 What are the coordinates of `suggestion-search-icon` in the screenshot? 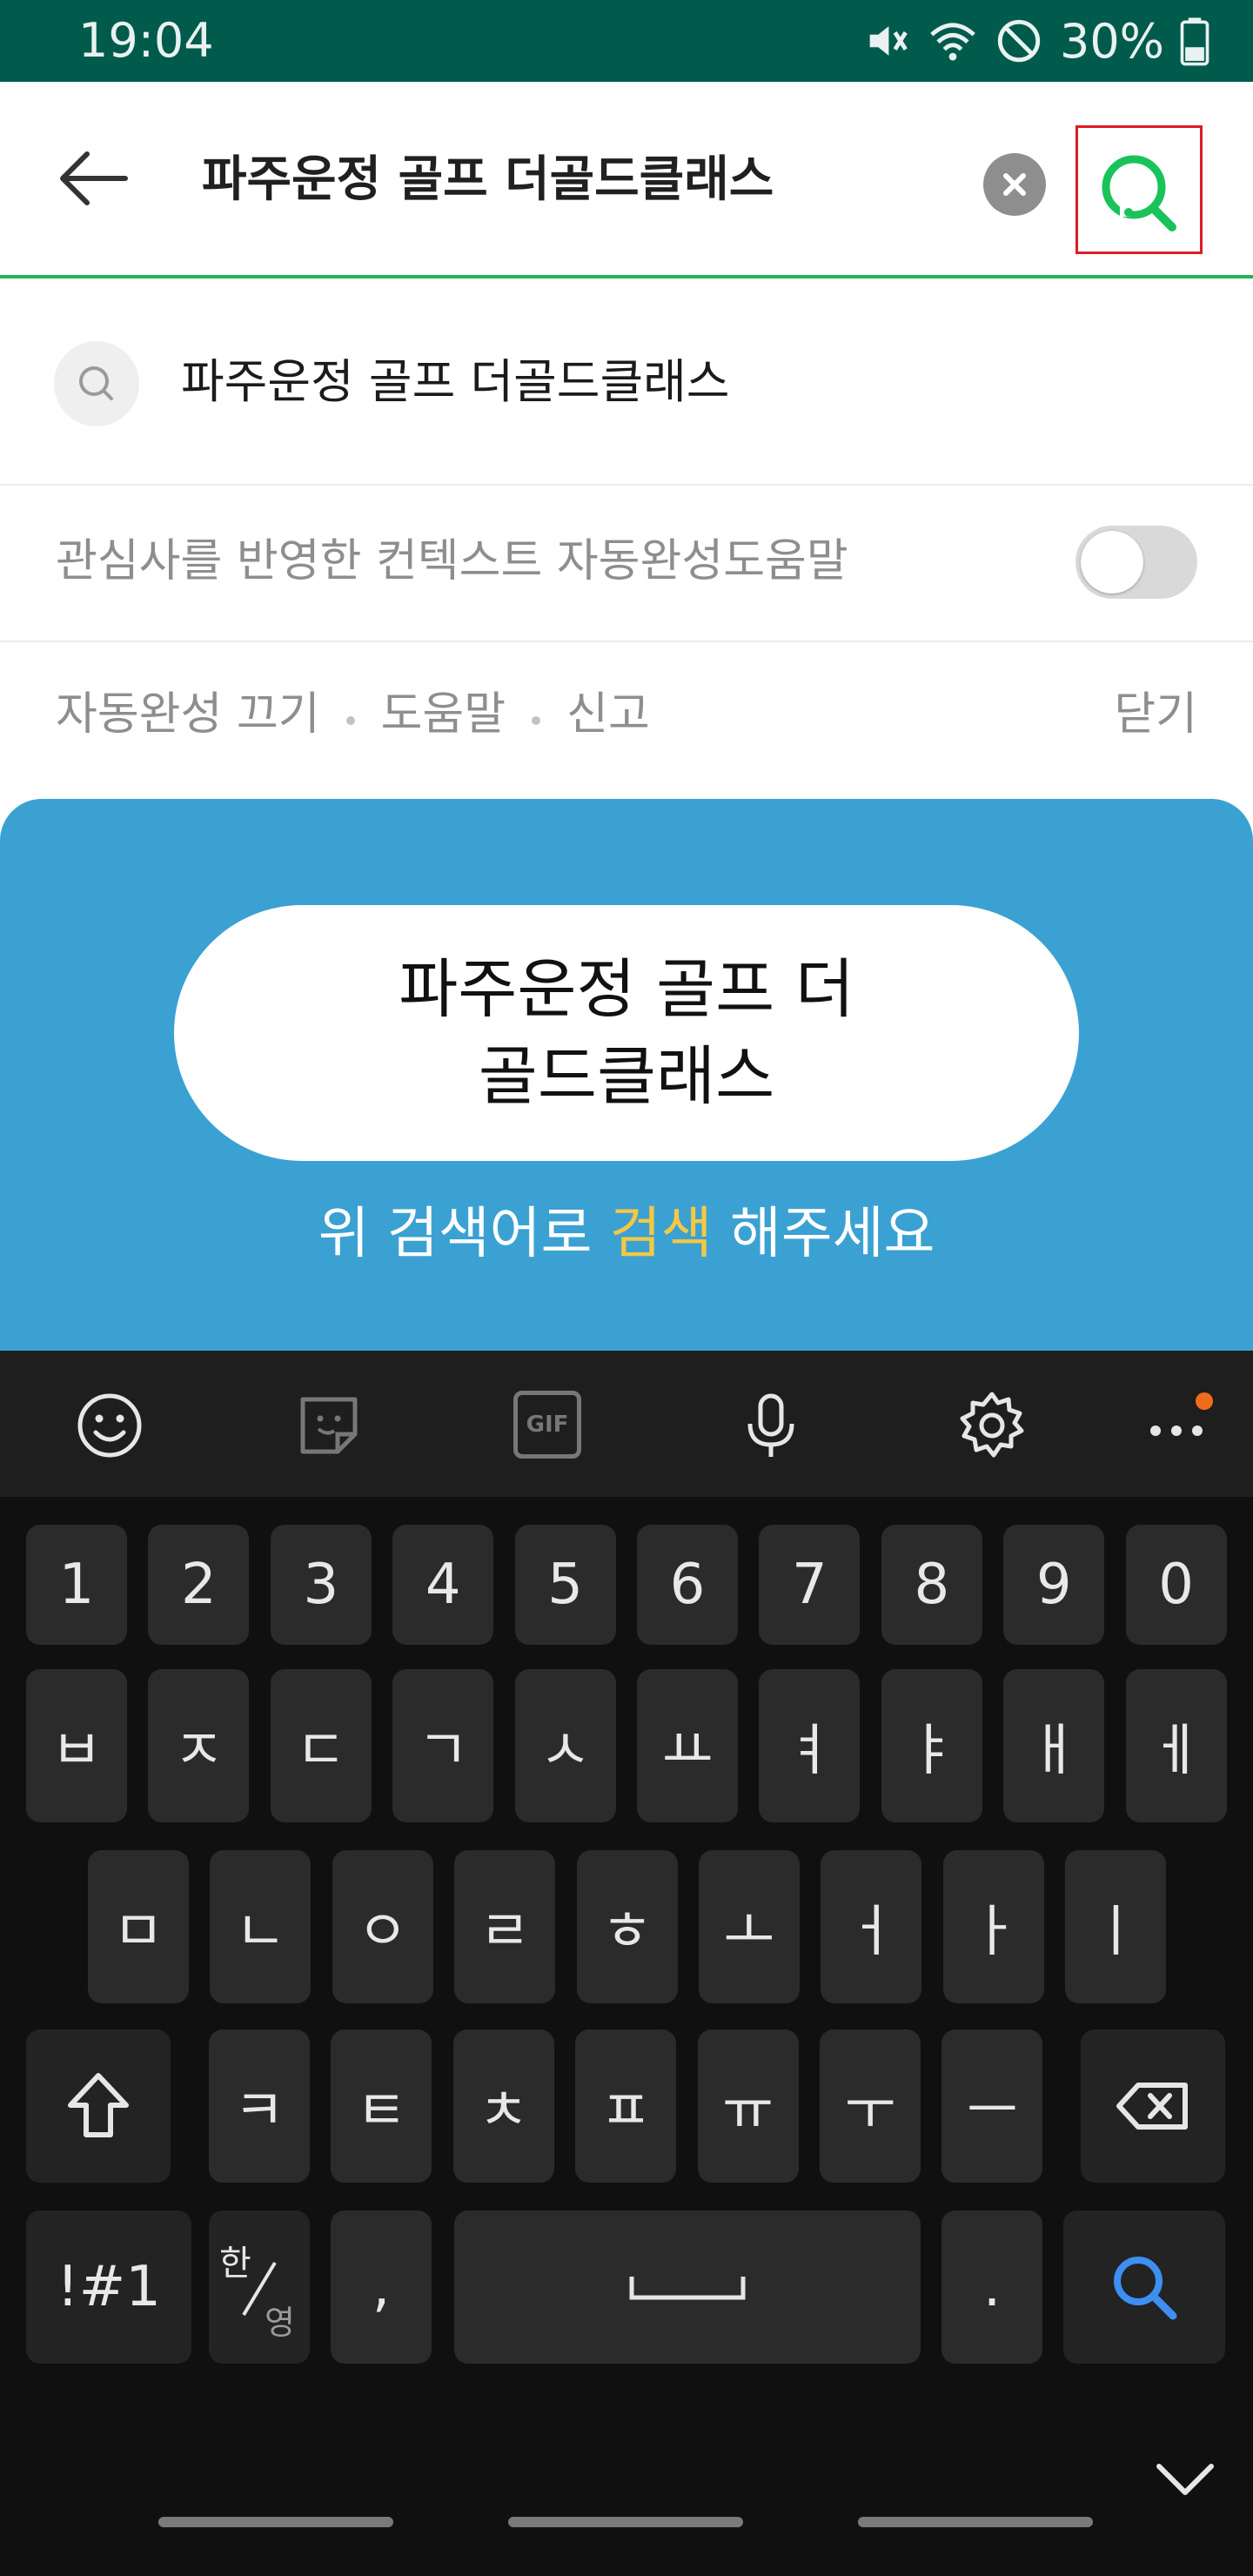 It's located at (96, 383).